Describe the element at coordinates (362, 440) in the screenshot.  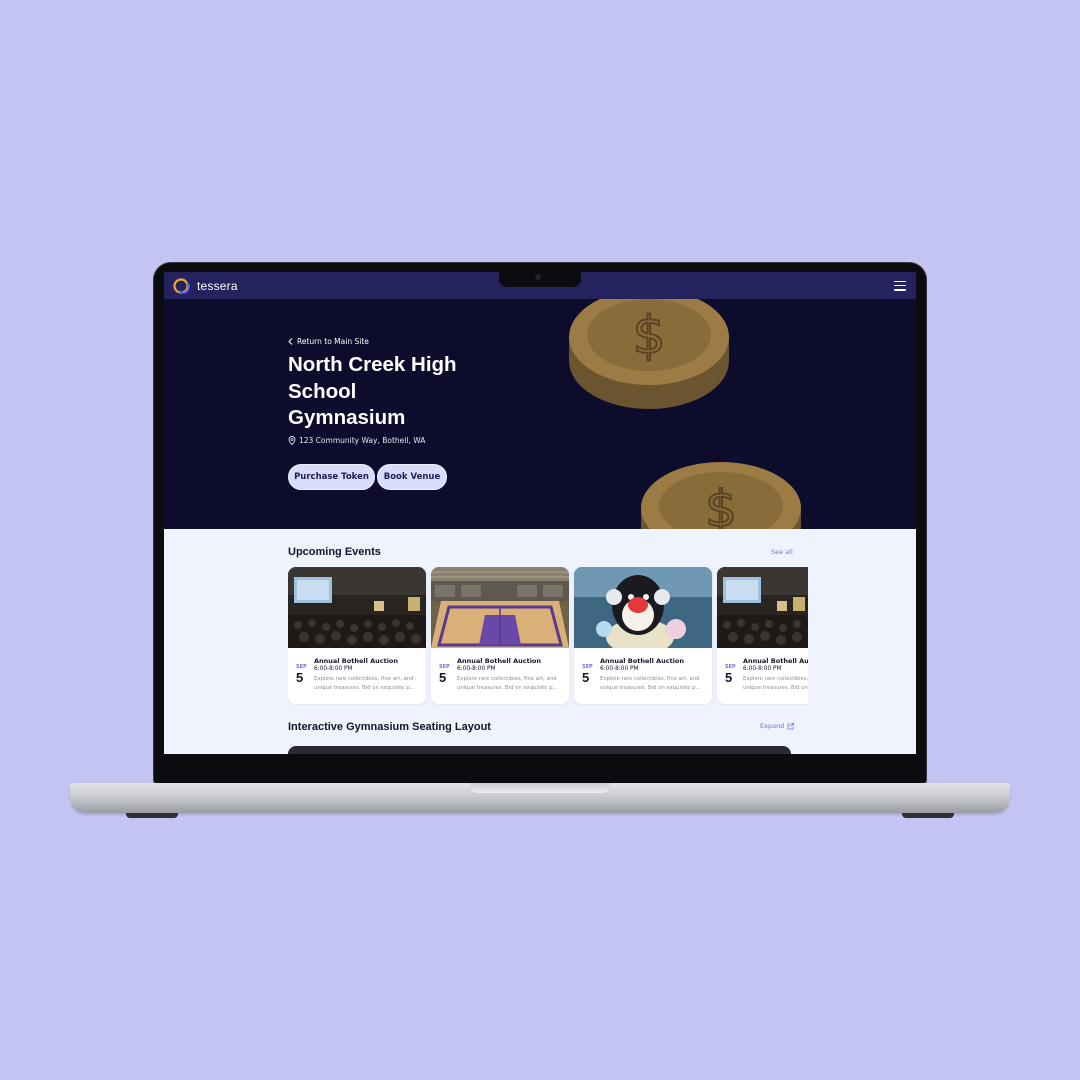
I see `address-text: 123 Community Way, Bothell, WA` at that location.